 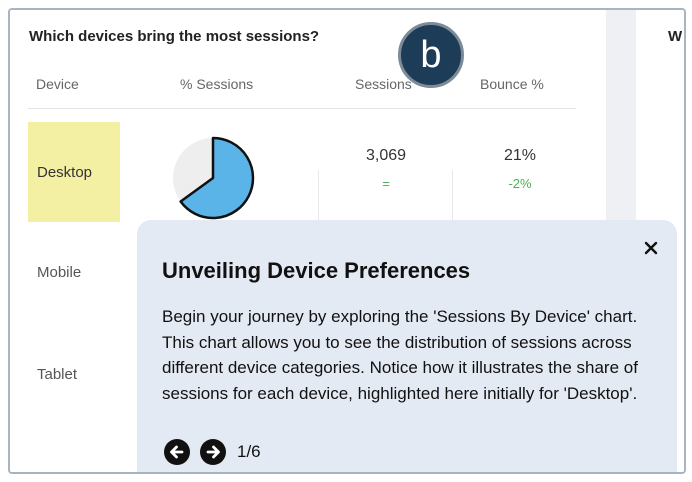 What do you see at coordinates (316, 270) in the screenshot?
I see `popup-title: Unveiling Device Preferences` at bounding box center [316, 270].